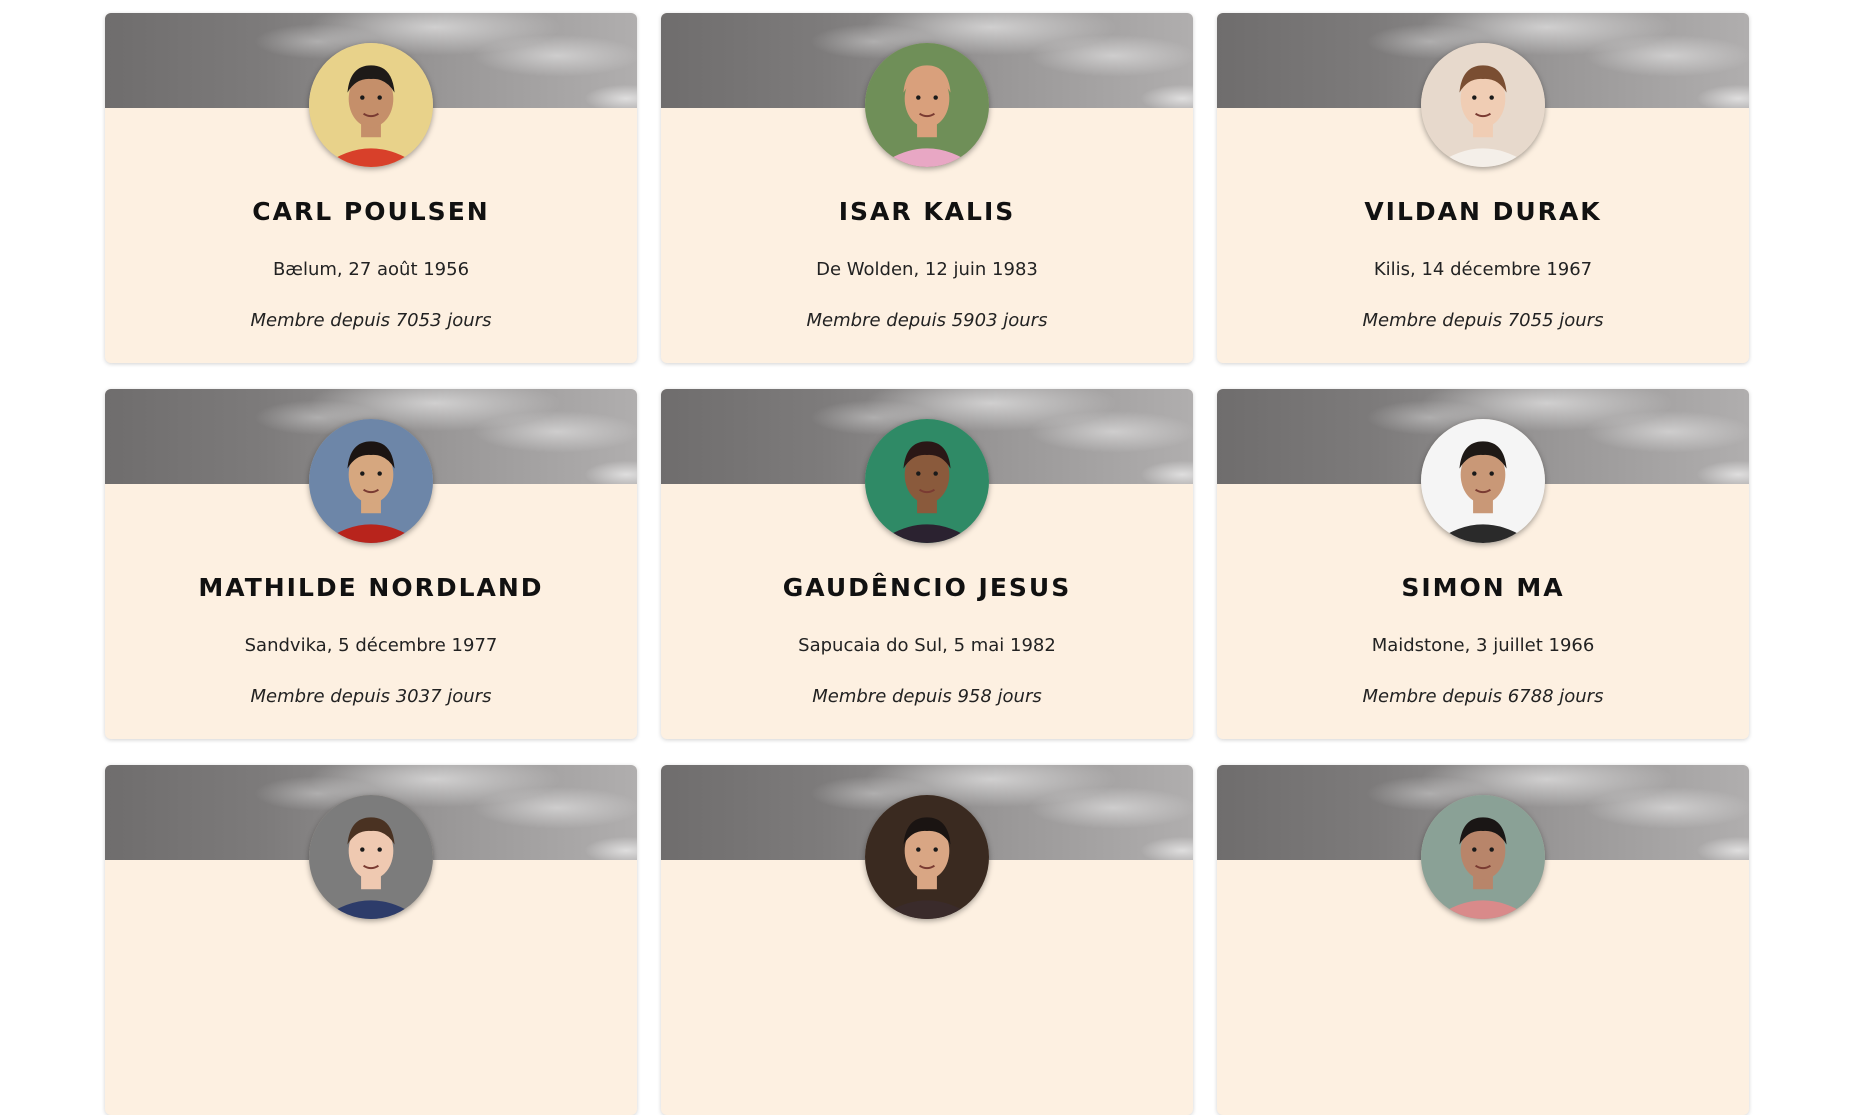 The height and width of the screenshot is (1115, 1852). I want to click on member-name: VILDAN DURAK, so click(1483, 211).